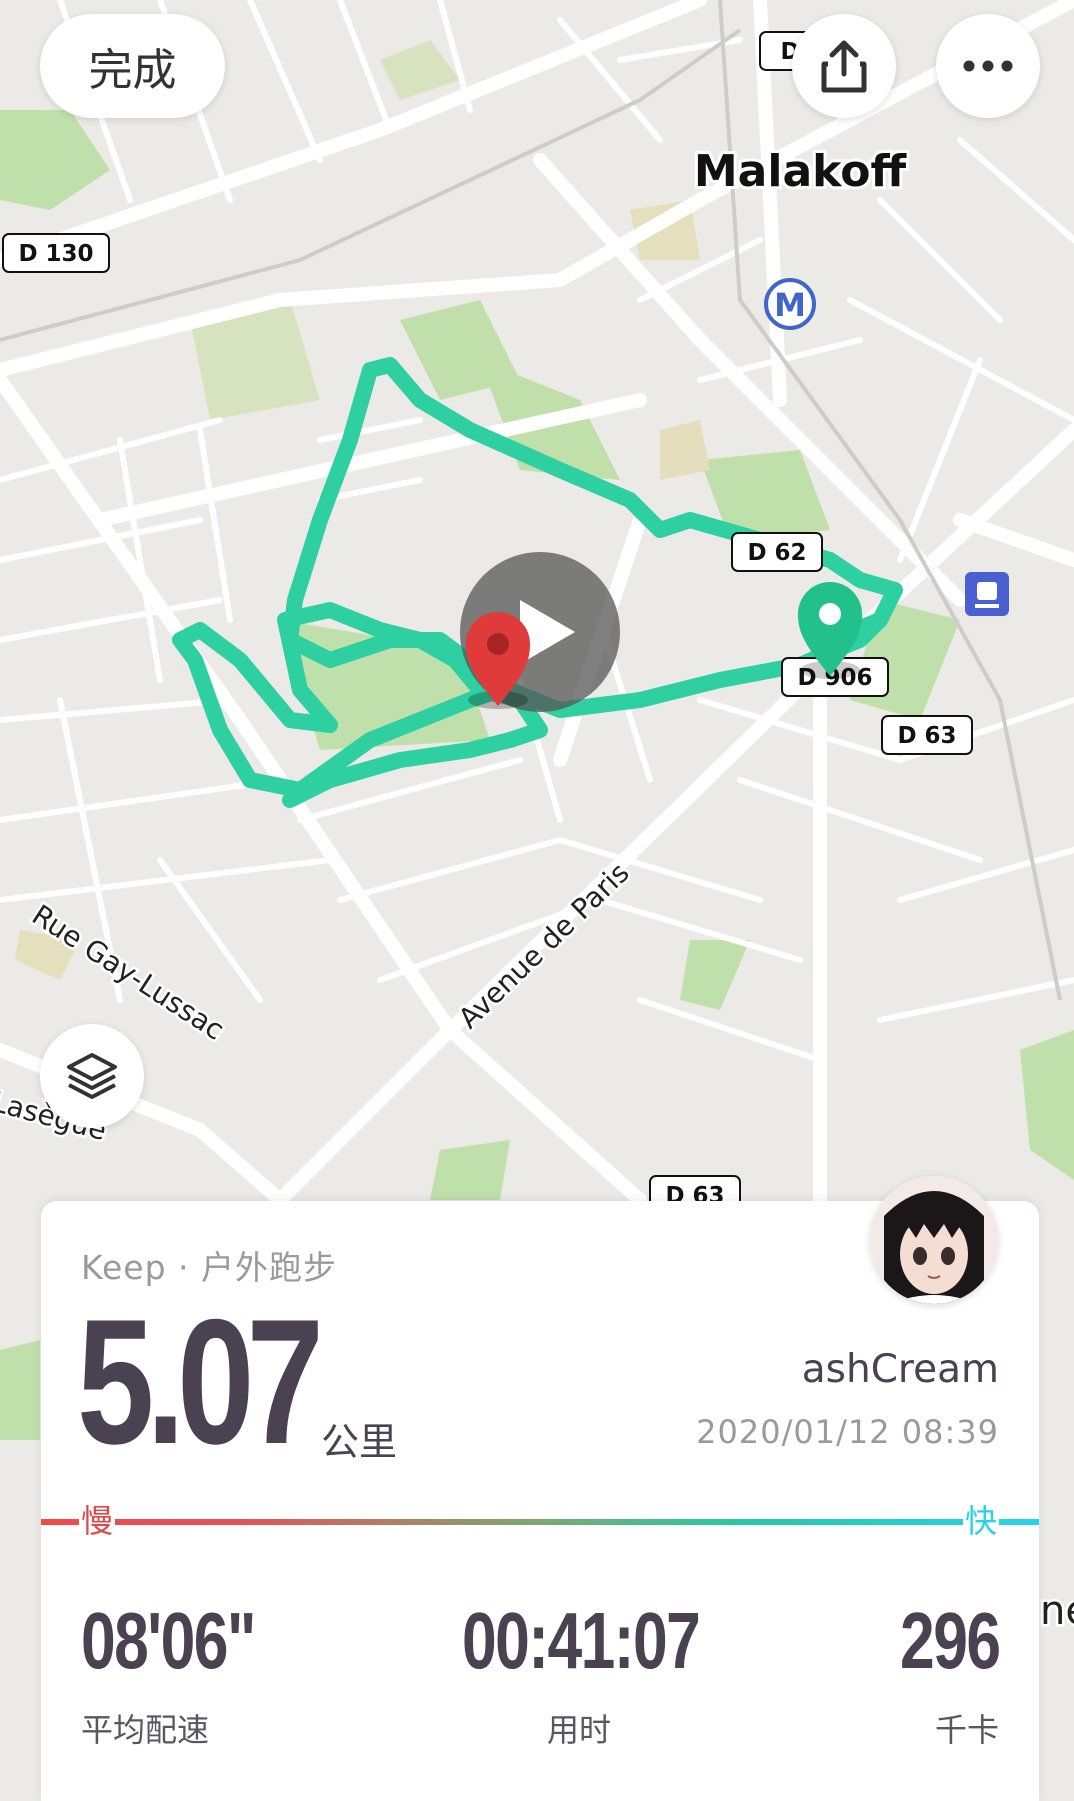 The image size is (1074, 1801). I want to click on distance-unit: 公里, so click(359, 1442).